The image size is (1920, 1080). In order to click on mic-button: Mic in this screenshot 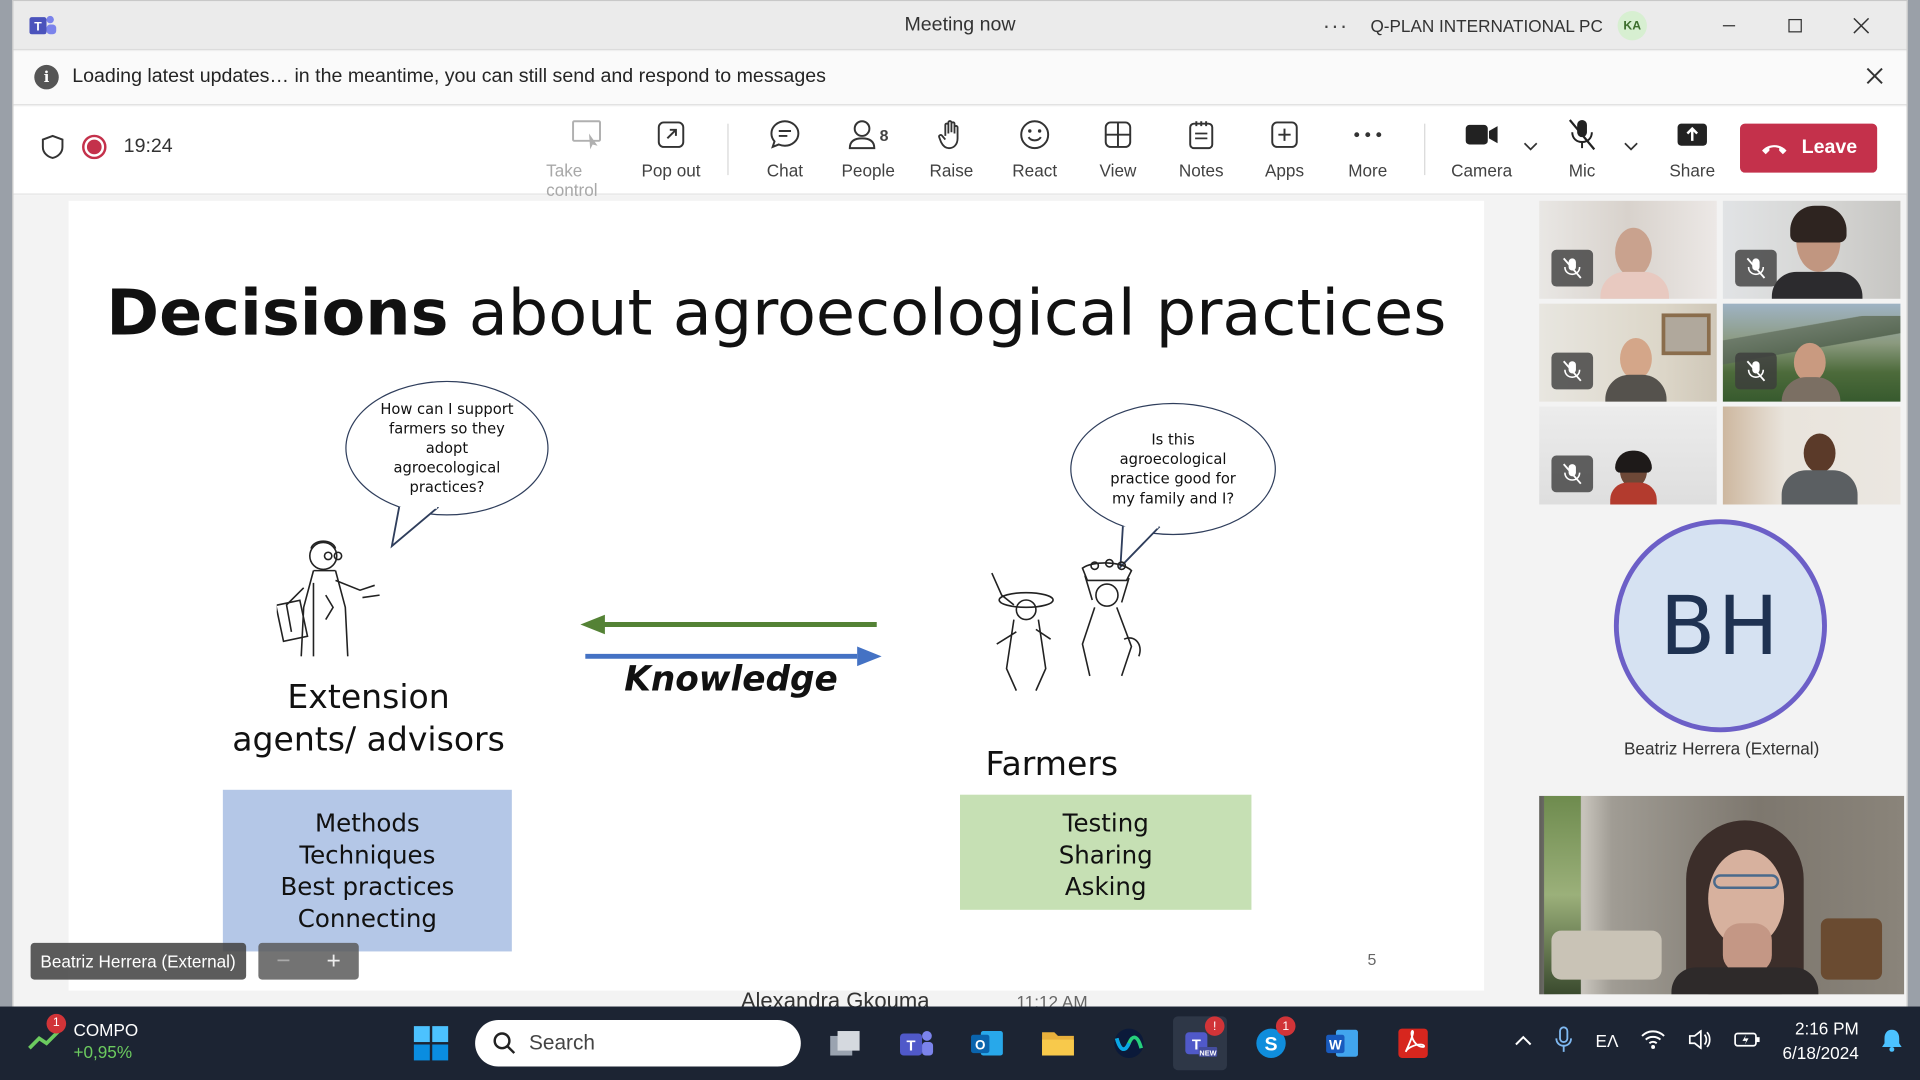, I will do `click(1581, 148)`.